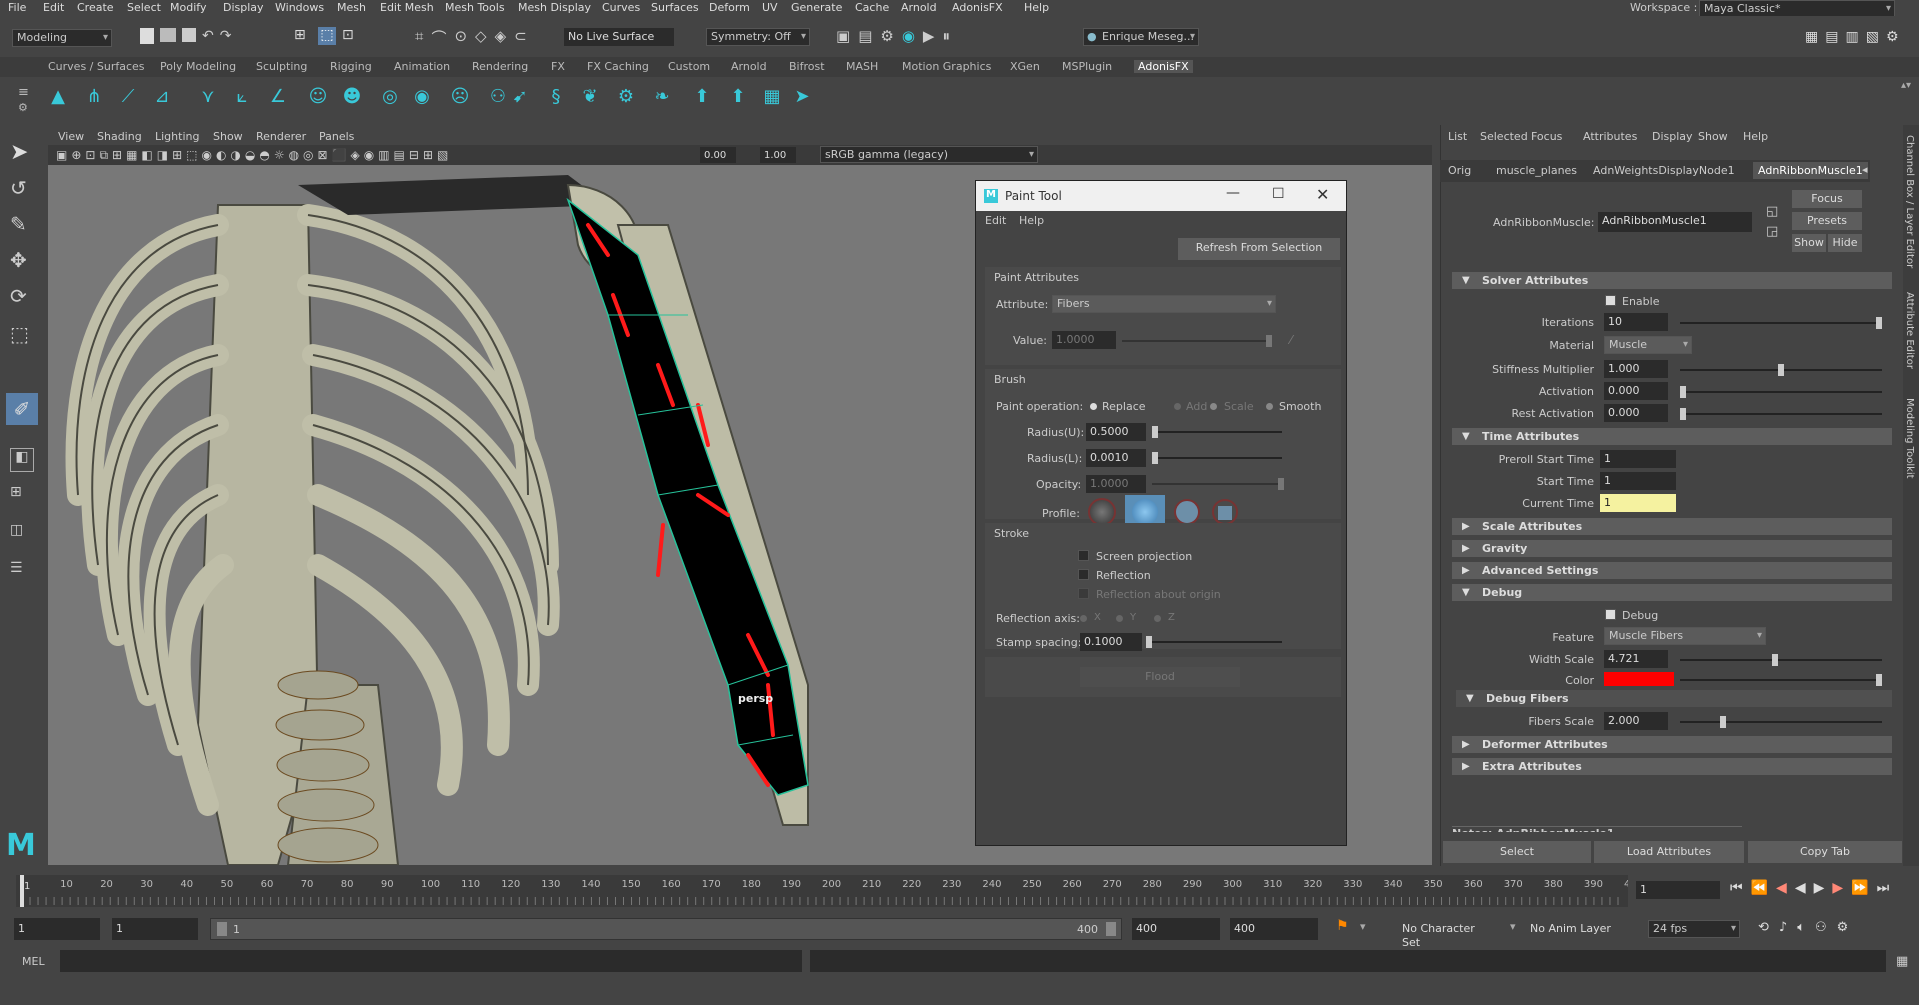 The width and height of the screenshot is (1919, 1005). What do you see at coordinates (520, 37) in the screenshot?
I see `magnet-icon: ⊂` at bounding box center [520, 37].